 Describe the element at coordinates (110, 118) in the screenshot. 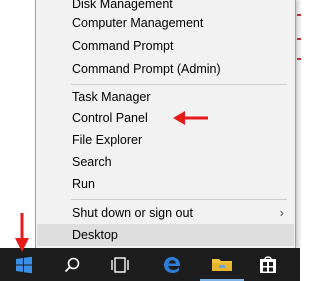

I see `menu-item-label: Control Panel` at that location.